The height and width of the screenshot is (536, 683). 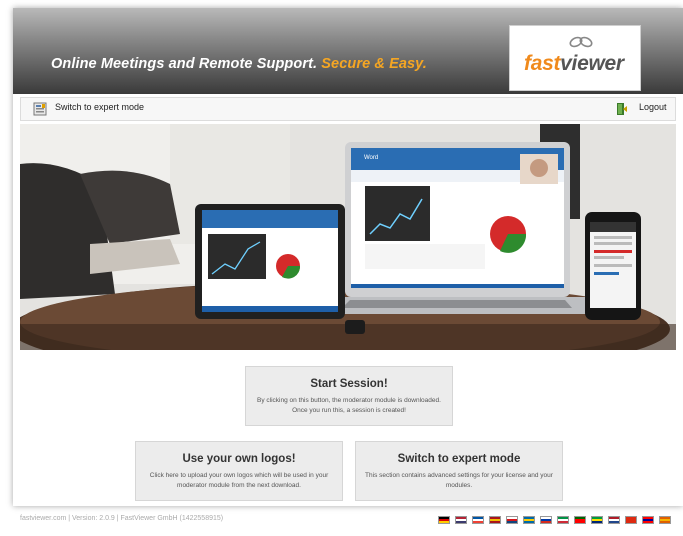 What do you see at coordinates (349, 384) in the screenshot?
I see `start-session-title: Start Session!` at bounding box center [349, 384].